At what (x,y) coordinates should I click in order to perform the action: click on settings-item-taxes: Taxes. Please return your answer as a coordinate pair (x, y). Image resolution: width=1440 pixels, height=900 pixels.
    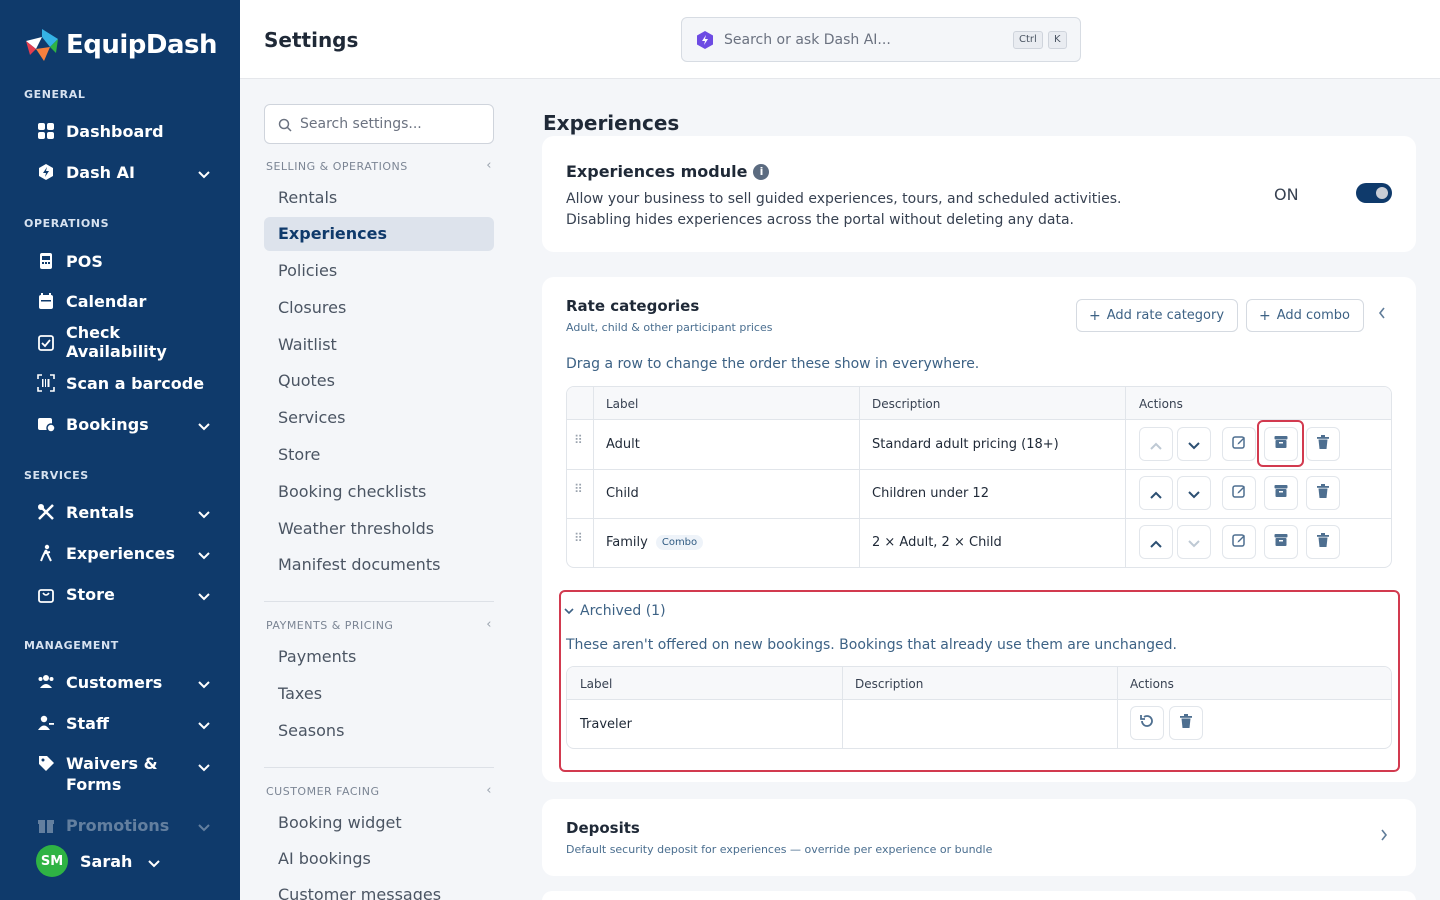
    Looking at the image, I should click on (300, 693).